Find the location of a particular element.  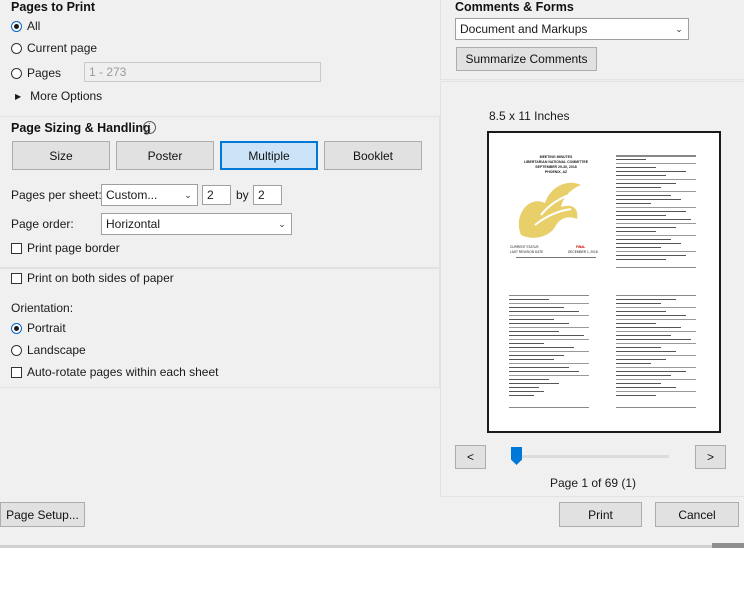

both-sides-checkbox: Print on both sides of paper is located at coordinates (92, 278).